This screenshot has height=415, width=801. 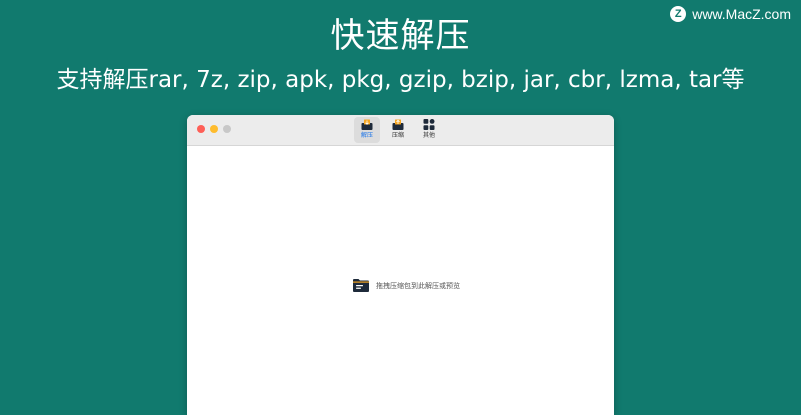 I want to click on window-titlebar: 解压 压缩 其他, so click(x=400, y=130).